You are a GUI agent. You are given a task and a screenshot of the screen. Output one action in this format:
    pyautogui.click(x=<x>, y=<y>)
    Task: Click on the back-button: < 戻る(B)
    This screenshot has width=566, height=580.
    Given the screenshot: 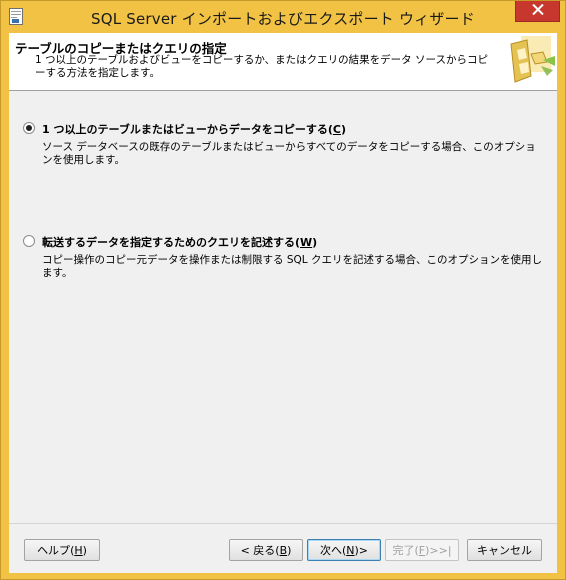 What is the action you would take?
    pyautogui.click(x=266, y=550)
    